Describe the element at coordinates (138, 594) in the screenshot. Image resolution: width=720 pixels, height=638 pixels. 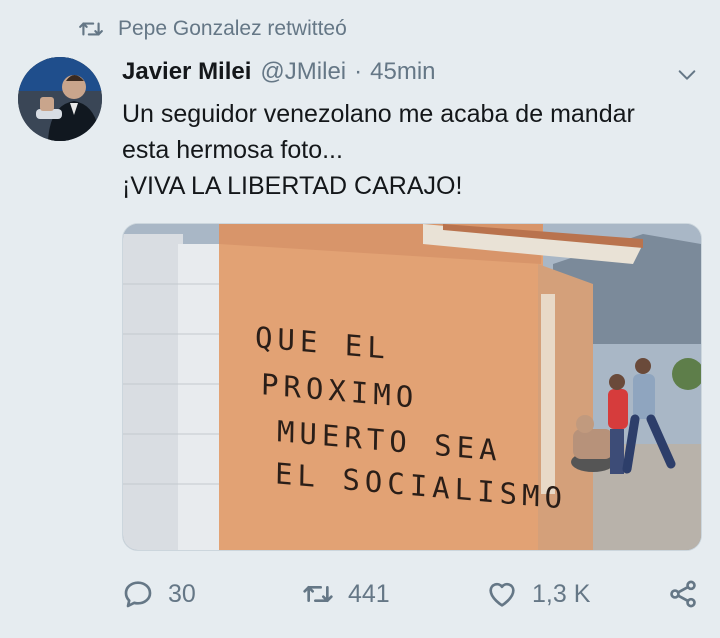
I see `reply-icon` at that location.